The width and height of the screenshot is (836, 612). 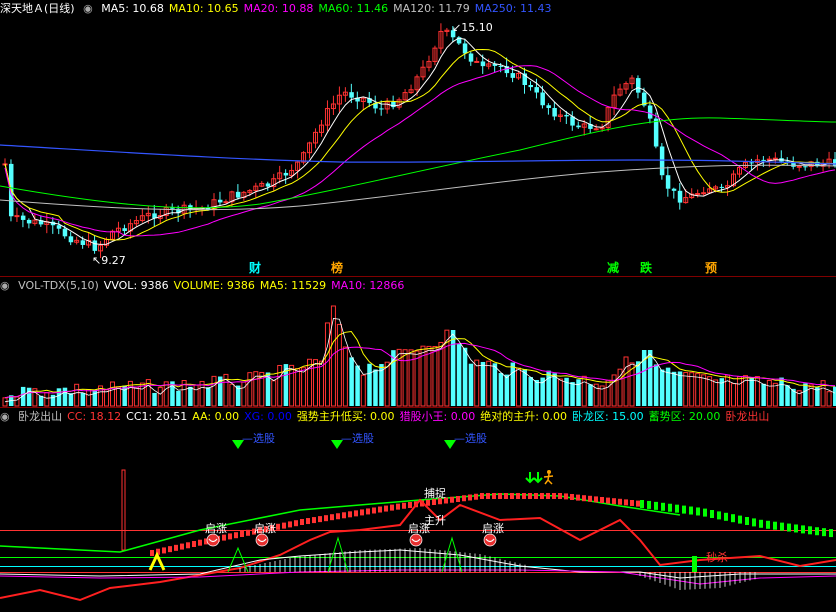 I want to click on xg-marker-2-text: —选股, so click(x=470, y=438).